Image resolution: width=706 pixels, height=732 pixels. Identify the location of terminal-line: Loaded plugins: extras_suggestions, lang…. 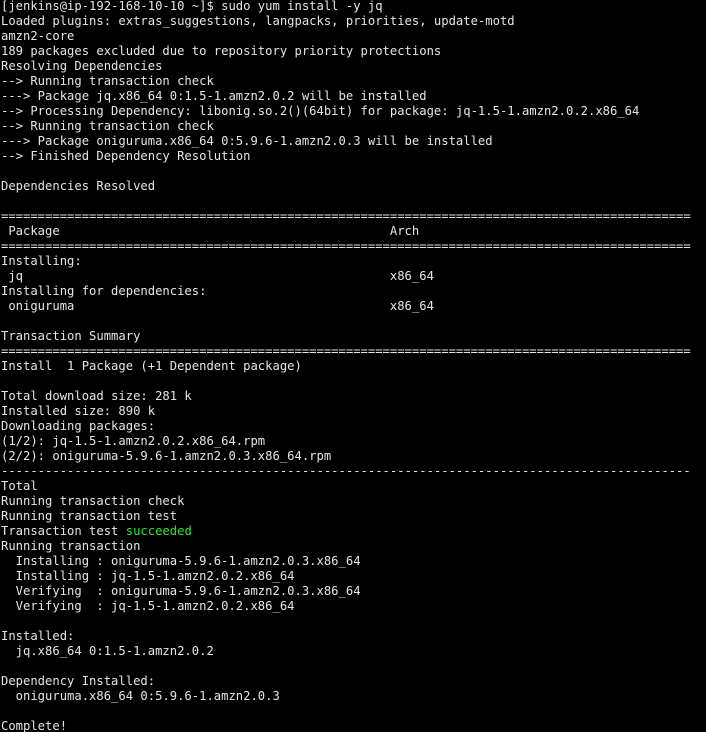
(353, 21).